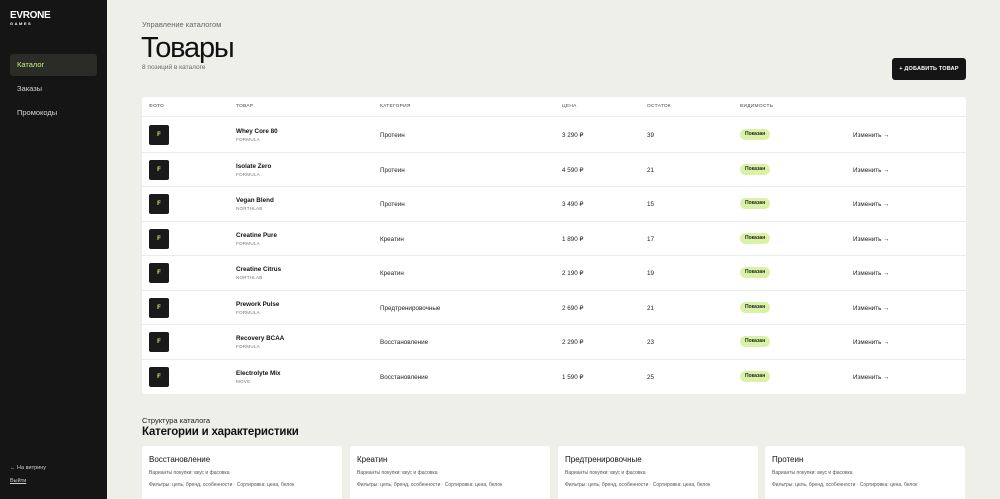 Image resolution: width=1000 pixels, height=499 pixels. What do you see at coordinates (260, 338) in the screenshot?
I see `product-name: Recovery BCAA` at bounding box center [260, 338].